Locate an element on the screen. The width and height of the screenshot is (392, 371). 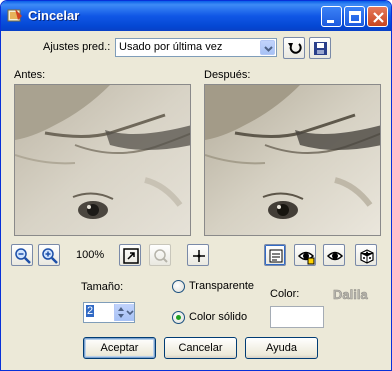
app-icon is located at coordinates (14, 15).